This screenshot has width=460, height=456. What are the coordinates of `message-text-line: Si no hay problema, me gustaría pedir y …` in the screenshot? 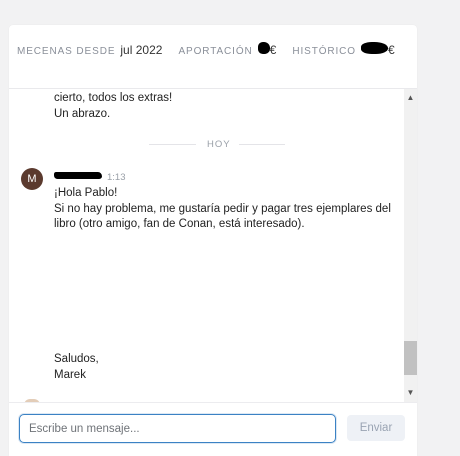 It's located at (222, 208).